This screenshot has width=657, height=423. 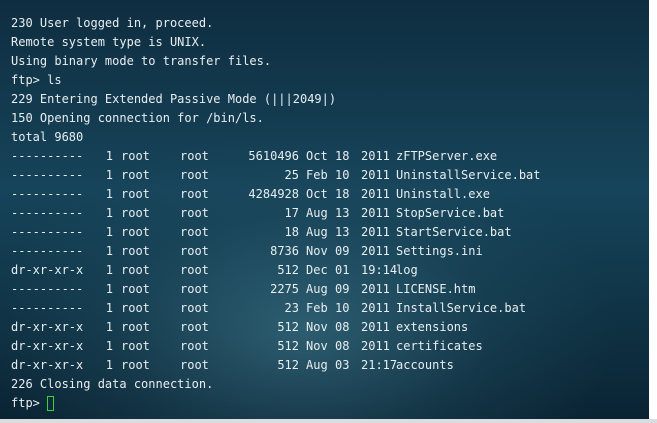 I want to click on day-cell: 01, so click(x=342, y=270).